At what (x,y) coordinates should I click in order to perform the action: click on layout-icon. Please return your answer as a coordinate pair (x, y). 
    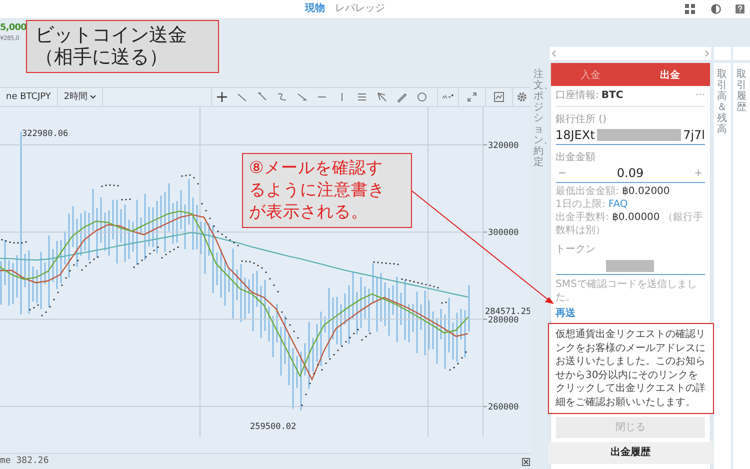
    Looking at the image, I should click on (690, 9).